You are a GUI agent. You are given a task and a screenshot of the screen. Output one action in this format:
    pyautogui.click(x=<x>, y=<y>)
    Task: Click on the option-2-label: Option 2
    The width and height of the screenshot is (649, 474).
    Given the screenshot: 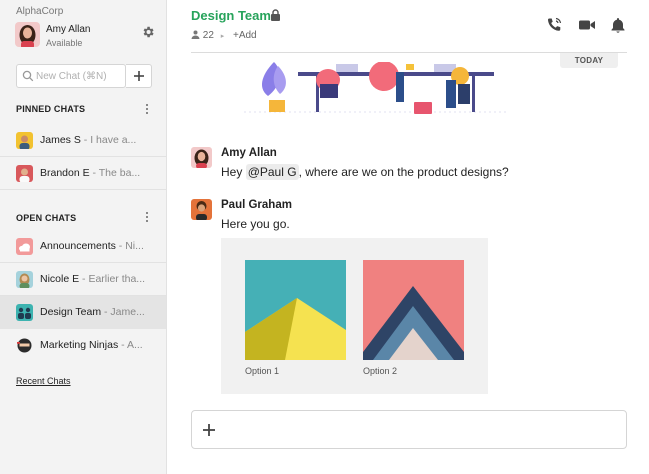 What is the action you would take?
    pyautogui.click(x=380, y=371)
    